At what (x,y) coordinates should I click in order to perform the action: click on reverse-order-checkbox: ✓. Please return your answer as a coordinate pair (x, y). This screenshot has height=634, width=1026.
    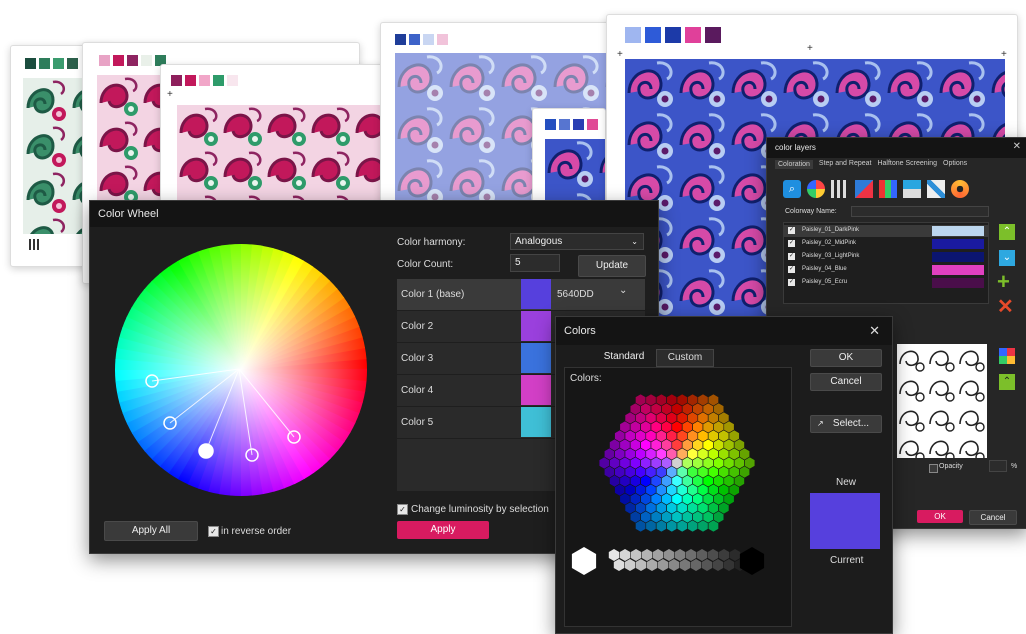
    Looking at the image, I should click on (213, 531).